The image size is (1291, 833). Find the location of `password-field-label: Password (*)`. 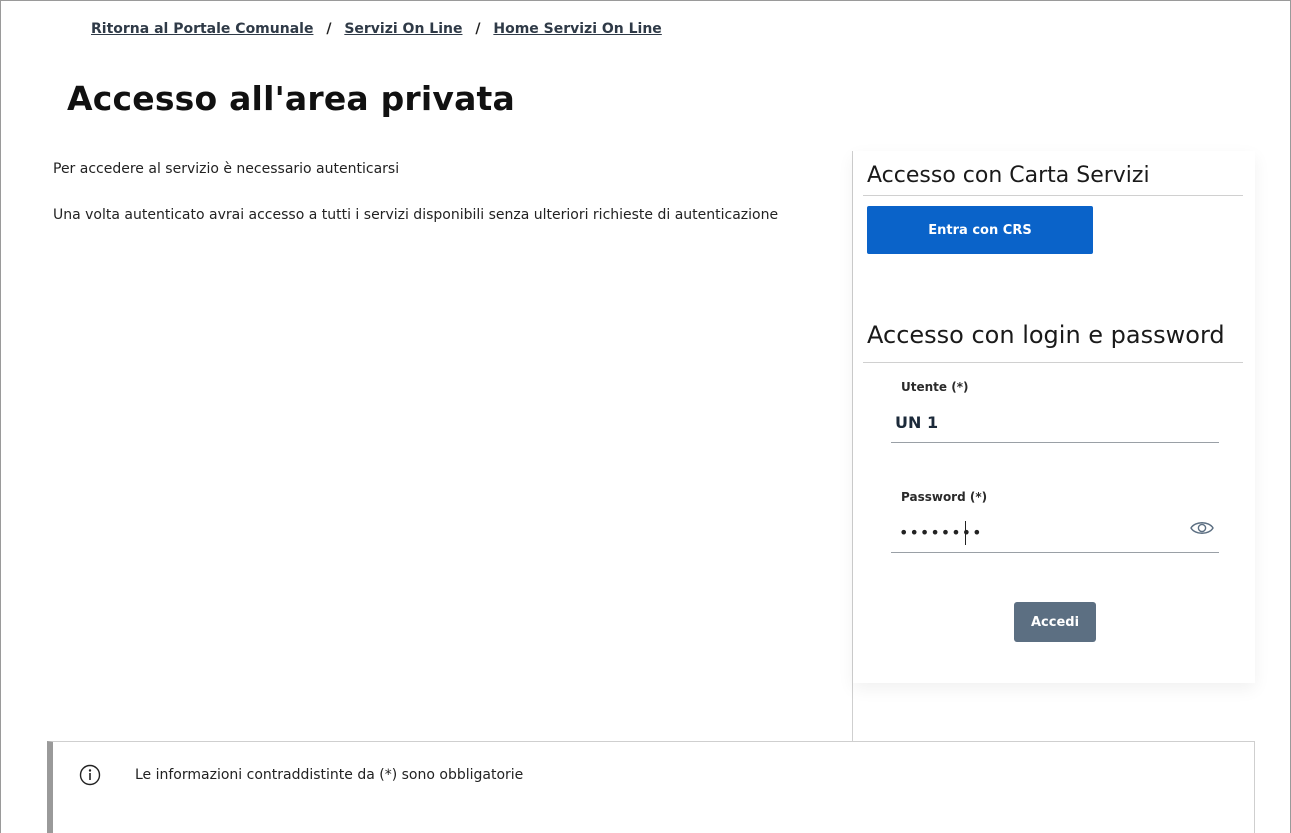

password-field-label: Password (*) is located at coordinates (944, 497).